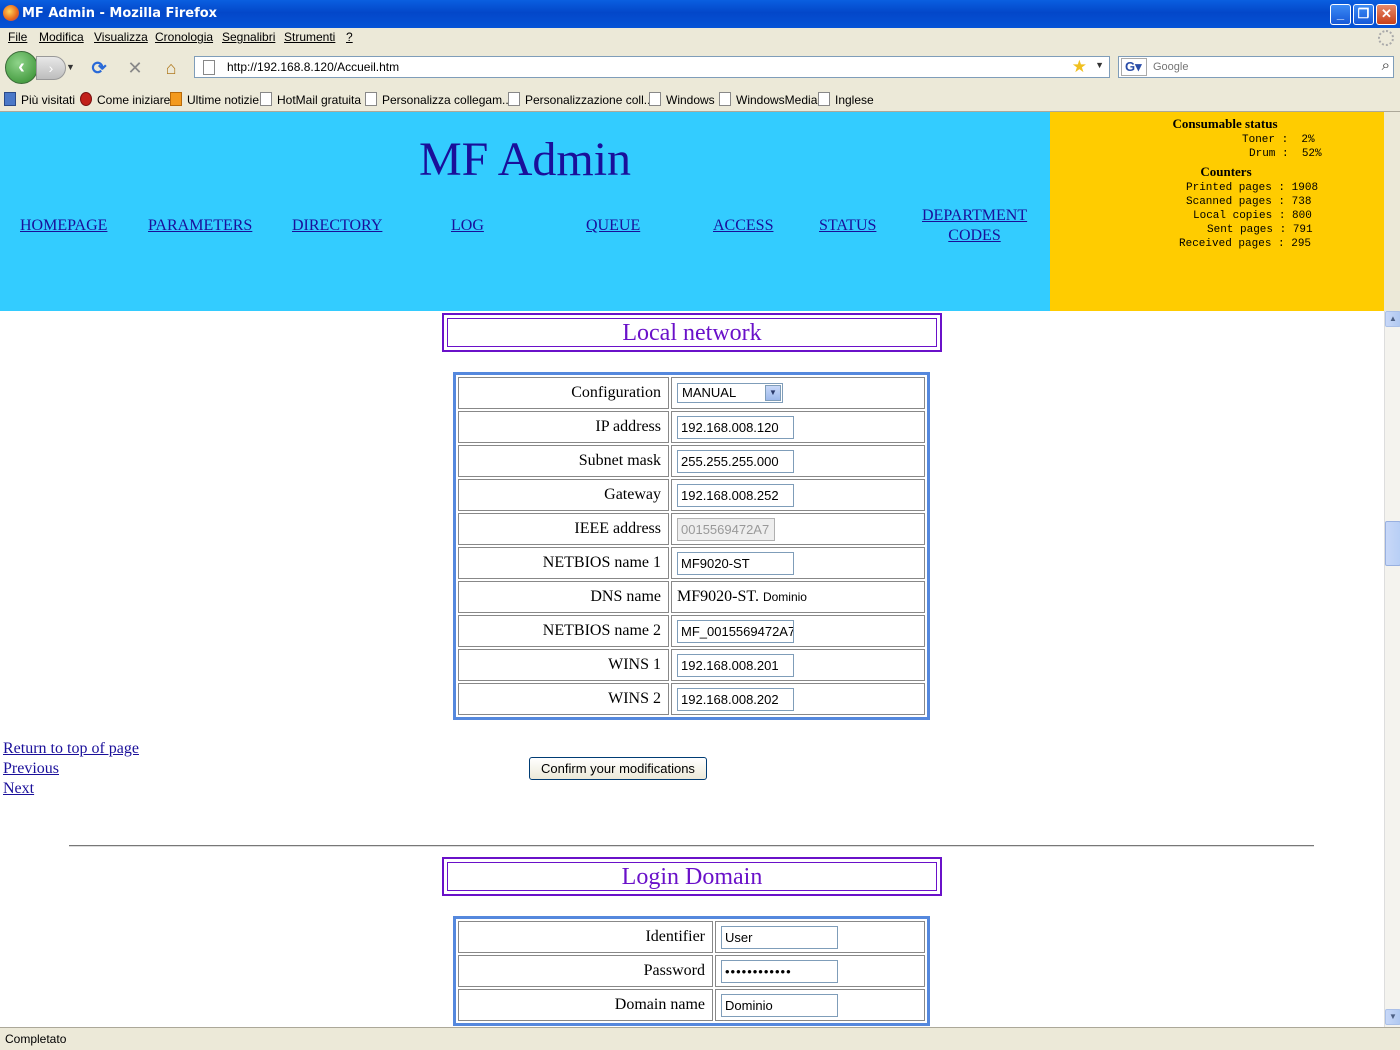  What do you see at coordinates (184, 37) in the screenshot?
I see `menu-cronologia: Cronologia` at bounding box center [184, 37].